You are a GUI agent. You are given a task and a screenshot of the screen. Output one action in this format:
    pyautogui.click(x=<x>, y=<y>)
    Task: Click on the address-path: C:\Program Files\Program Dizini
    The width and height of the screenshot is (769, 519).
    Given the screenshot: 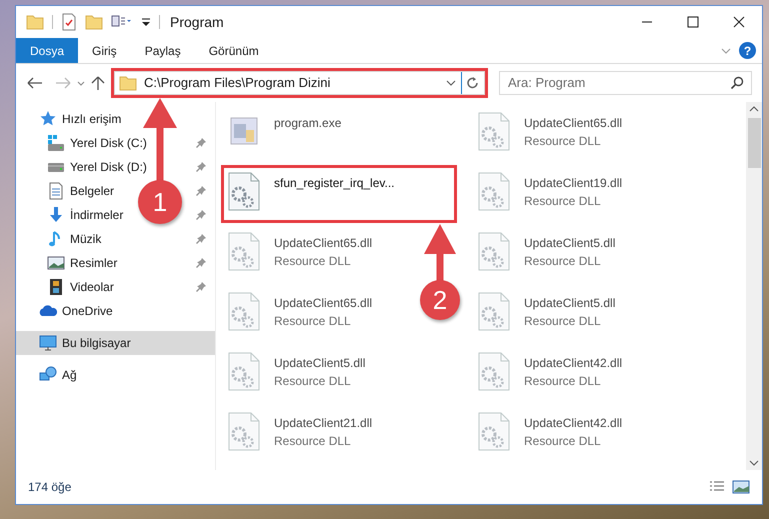 What is the action you would take?
    pyautogui.click(x=237, y=83)
    